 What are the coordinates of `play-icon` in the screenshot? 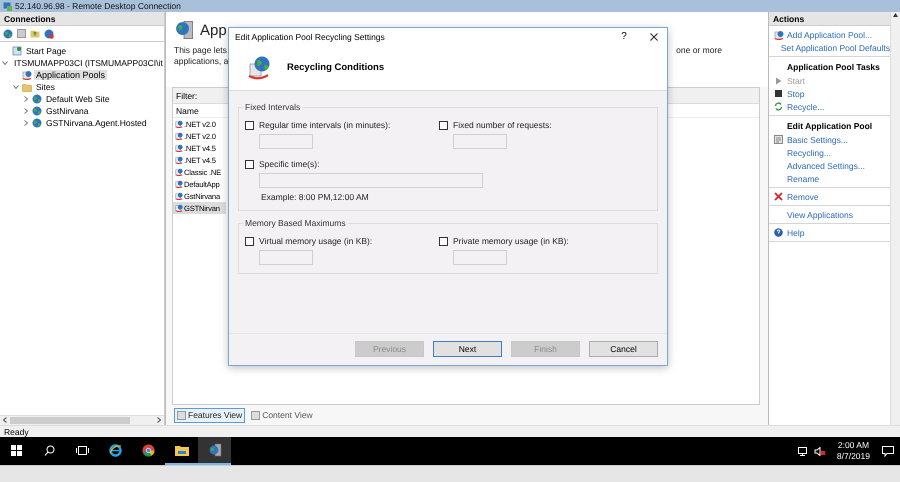 It's located at (778, 80).